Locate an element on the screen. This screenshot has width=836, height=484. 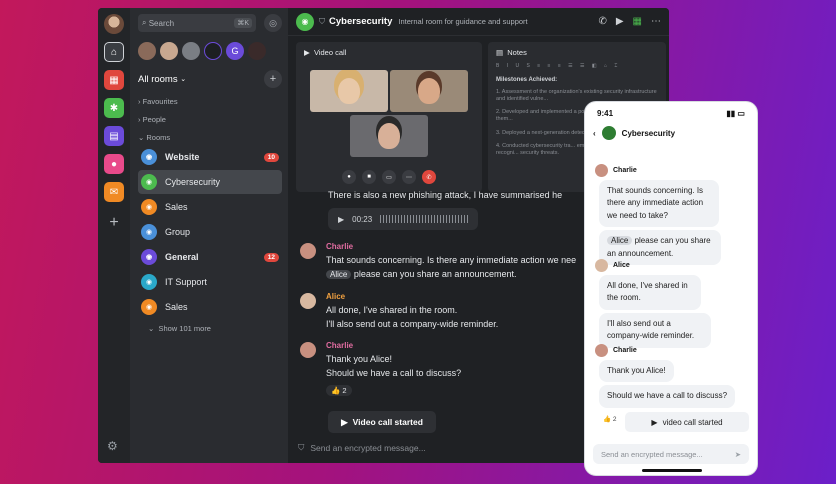
room-list-item: ◉ Group is located at coordinates (210, 232).